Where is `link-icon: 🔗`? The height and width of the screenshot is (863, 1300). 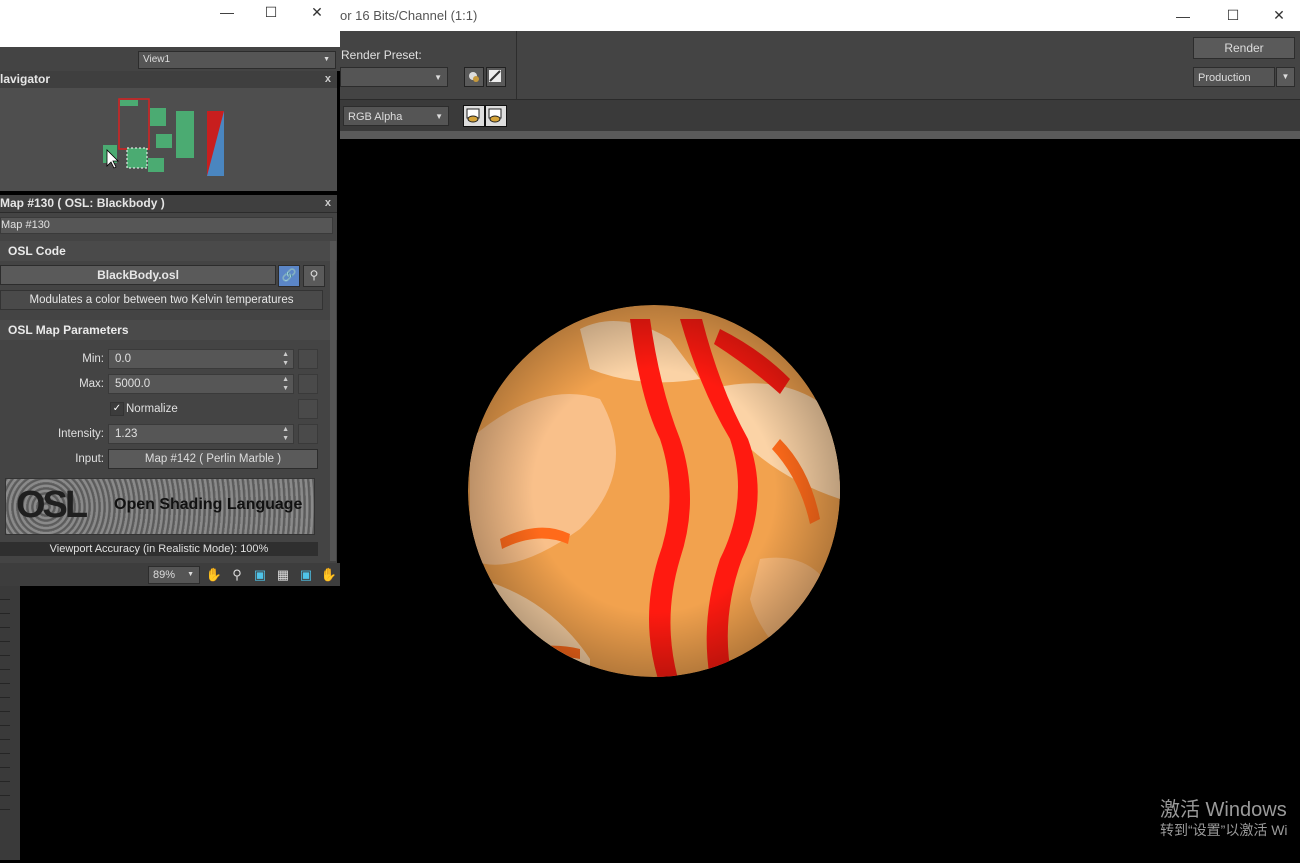 link-icon: 🔗 is located at coordinates (289, 276).